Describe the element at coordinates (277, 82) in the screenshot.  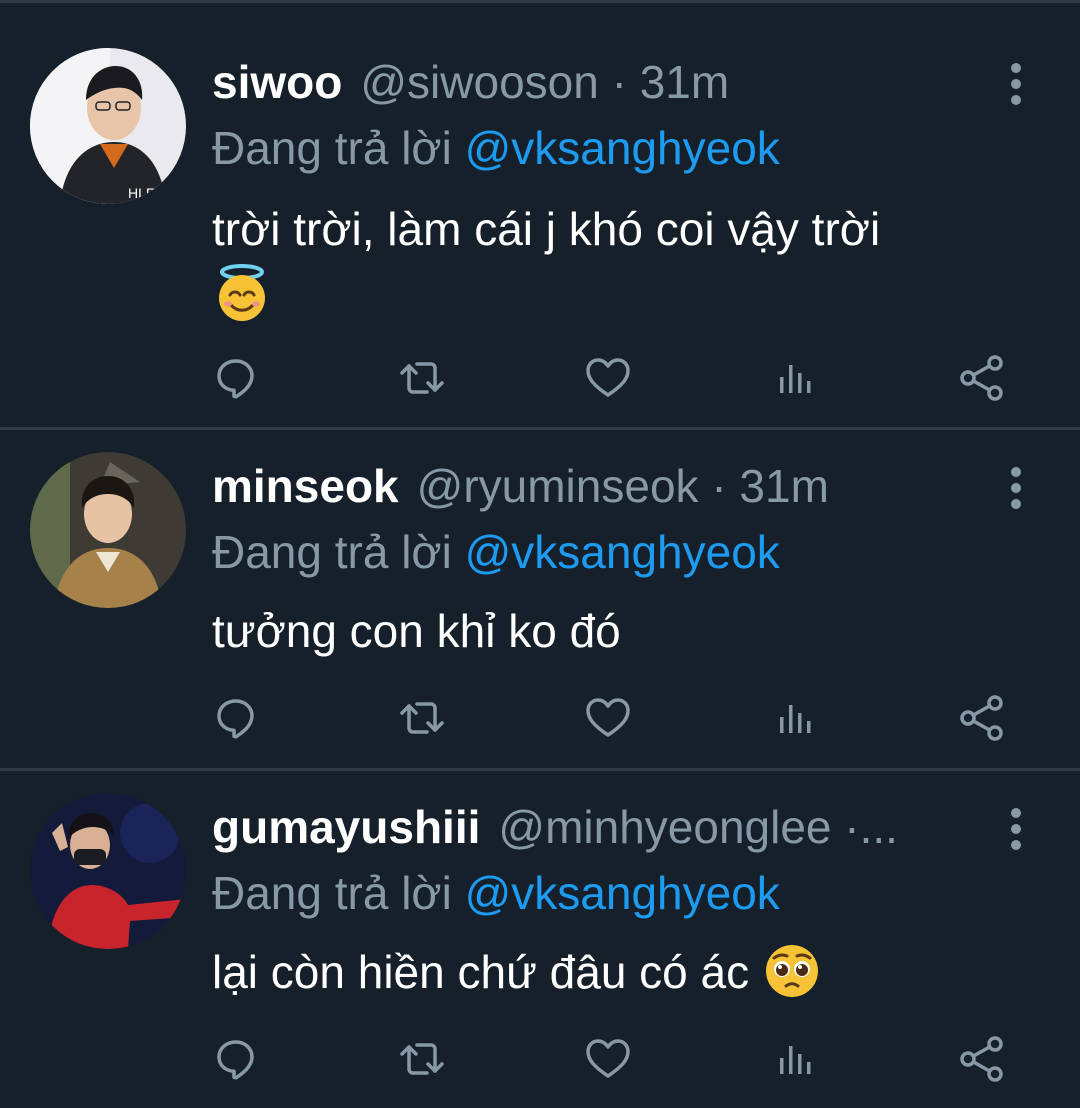
I see `display-name: siwoo` at that location.